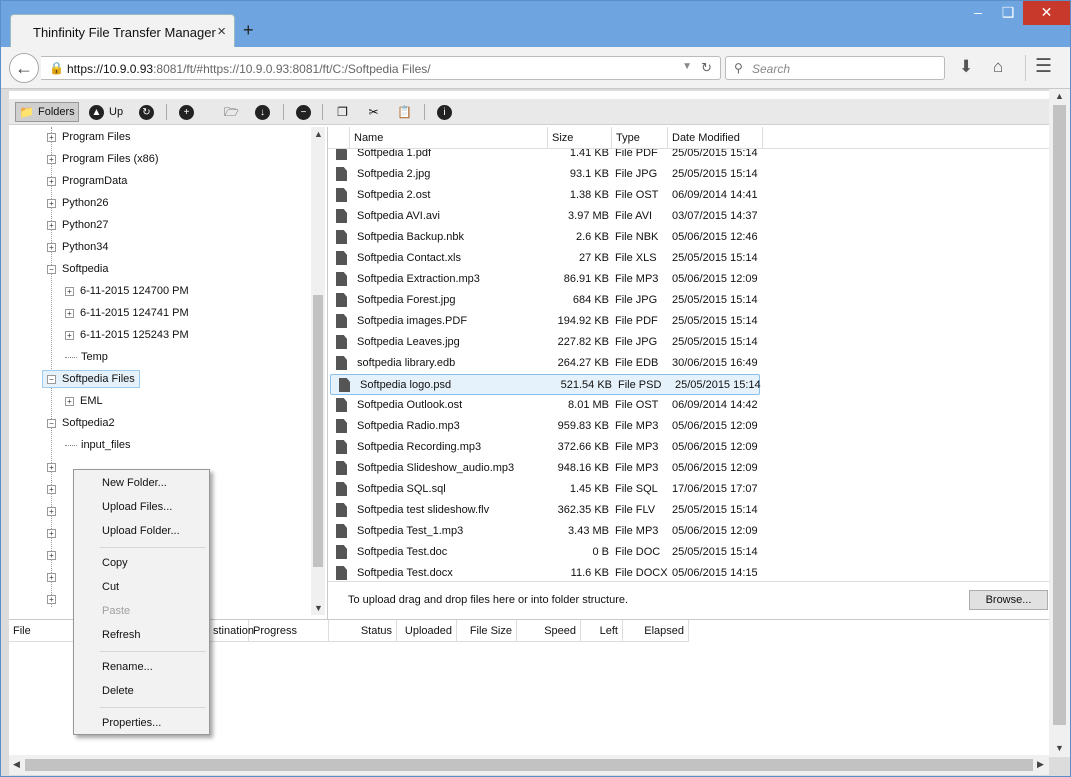 This screenshot has height=777, width=1071. I want to click on back-arrow-icon: ←, so click(24, 68).